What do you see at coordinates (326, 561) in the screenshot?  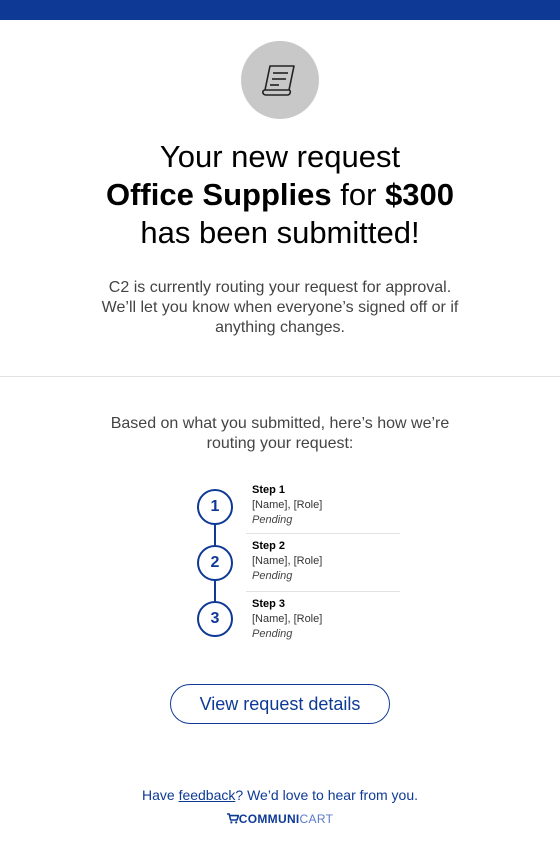 I see `step-2: Step 2 [Name], [Role] Pending` at bounding box center [326, 561].